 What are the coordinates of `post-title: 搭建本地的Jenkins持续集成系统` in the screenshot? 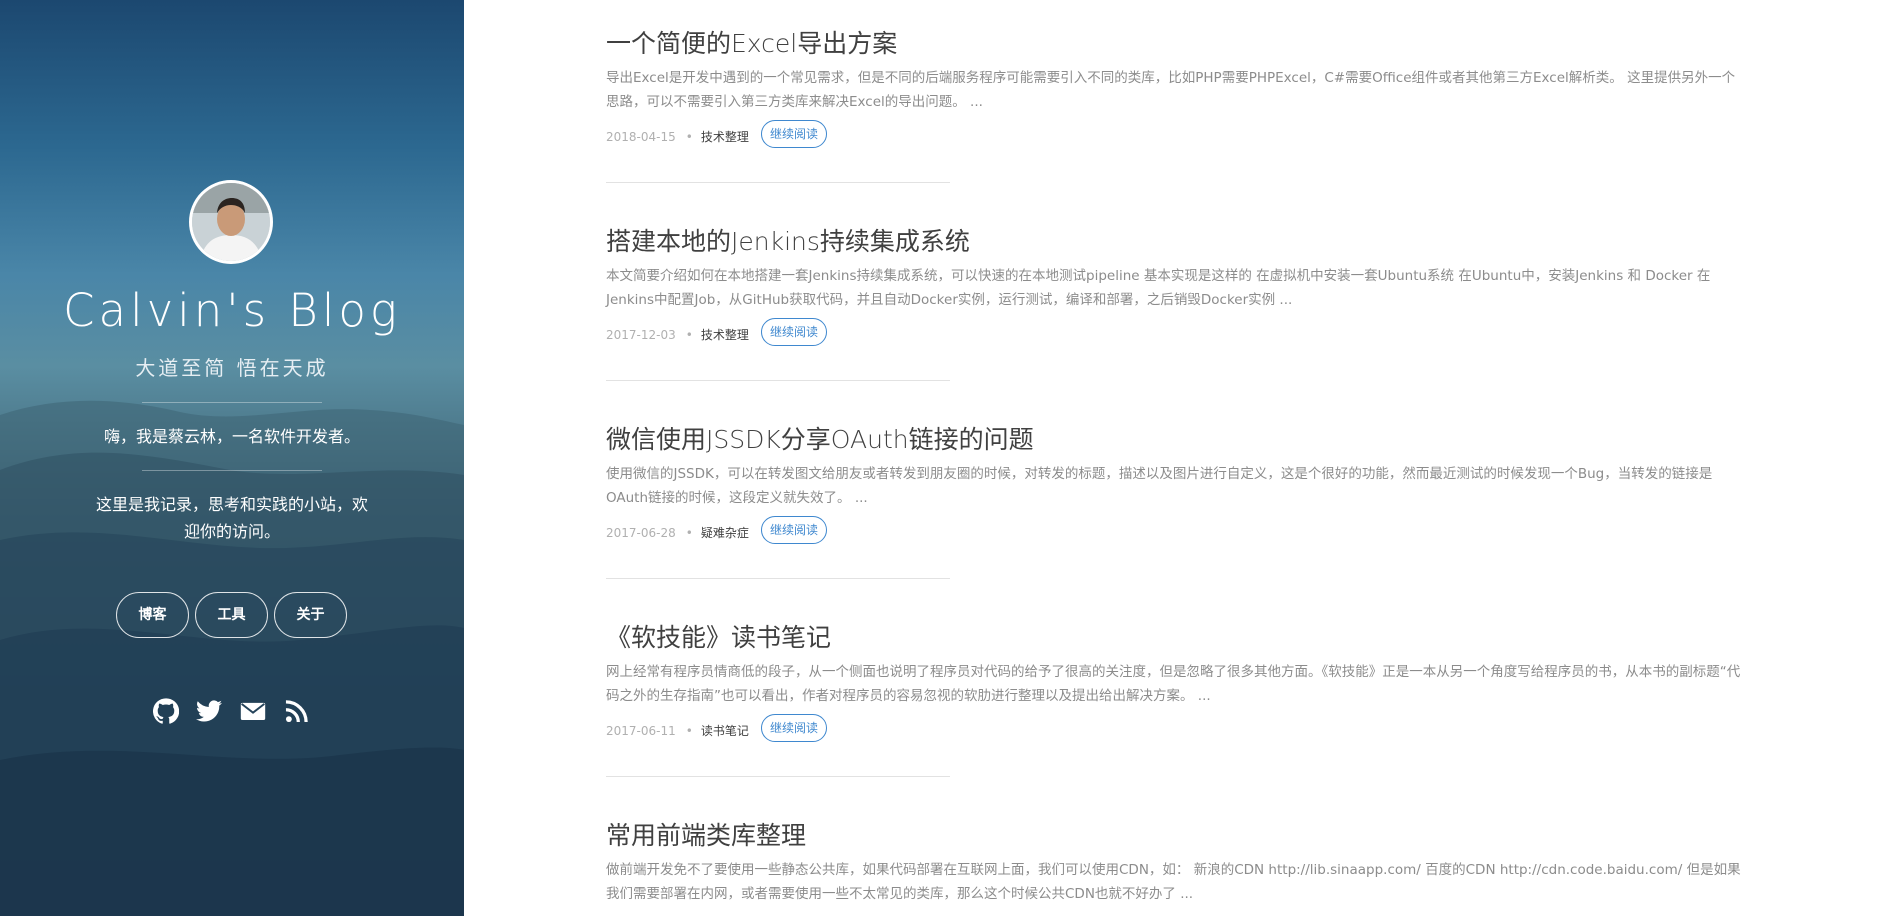 It's located at (788, 240).